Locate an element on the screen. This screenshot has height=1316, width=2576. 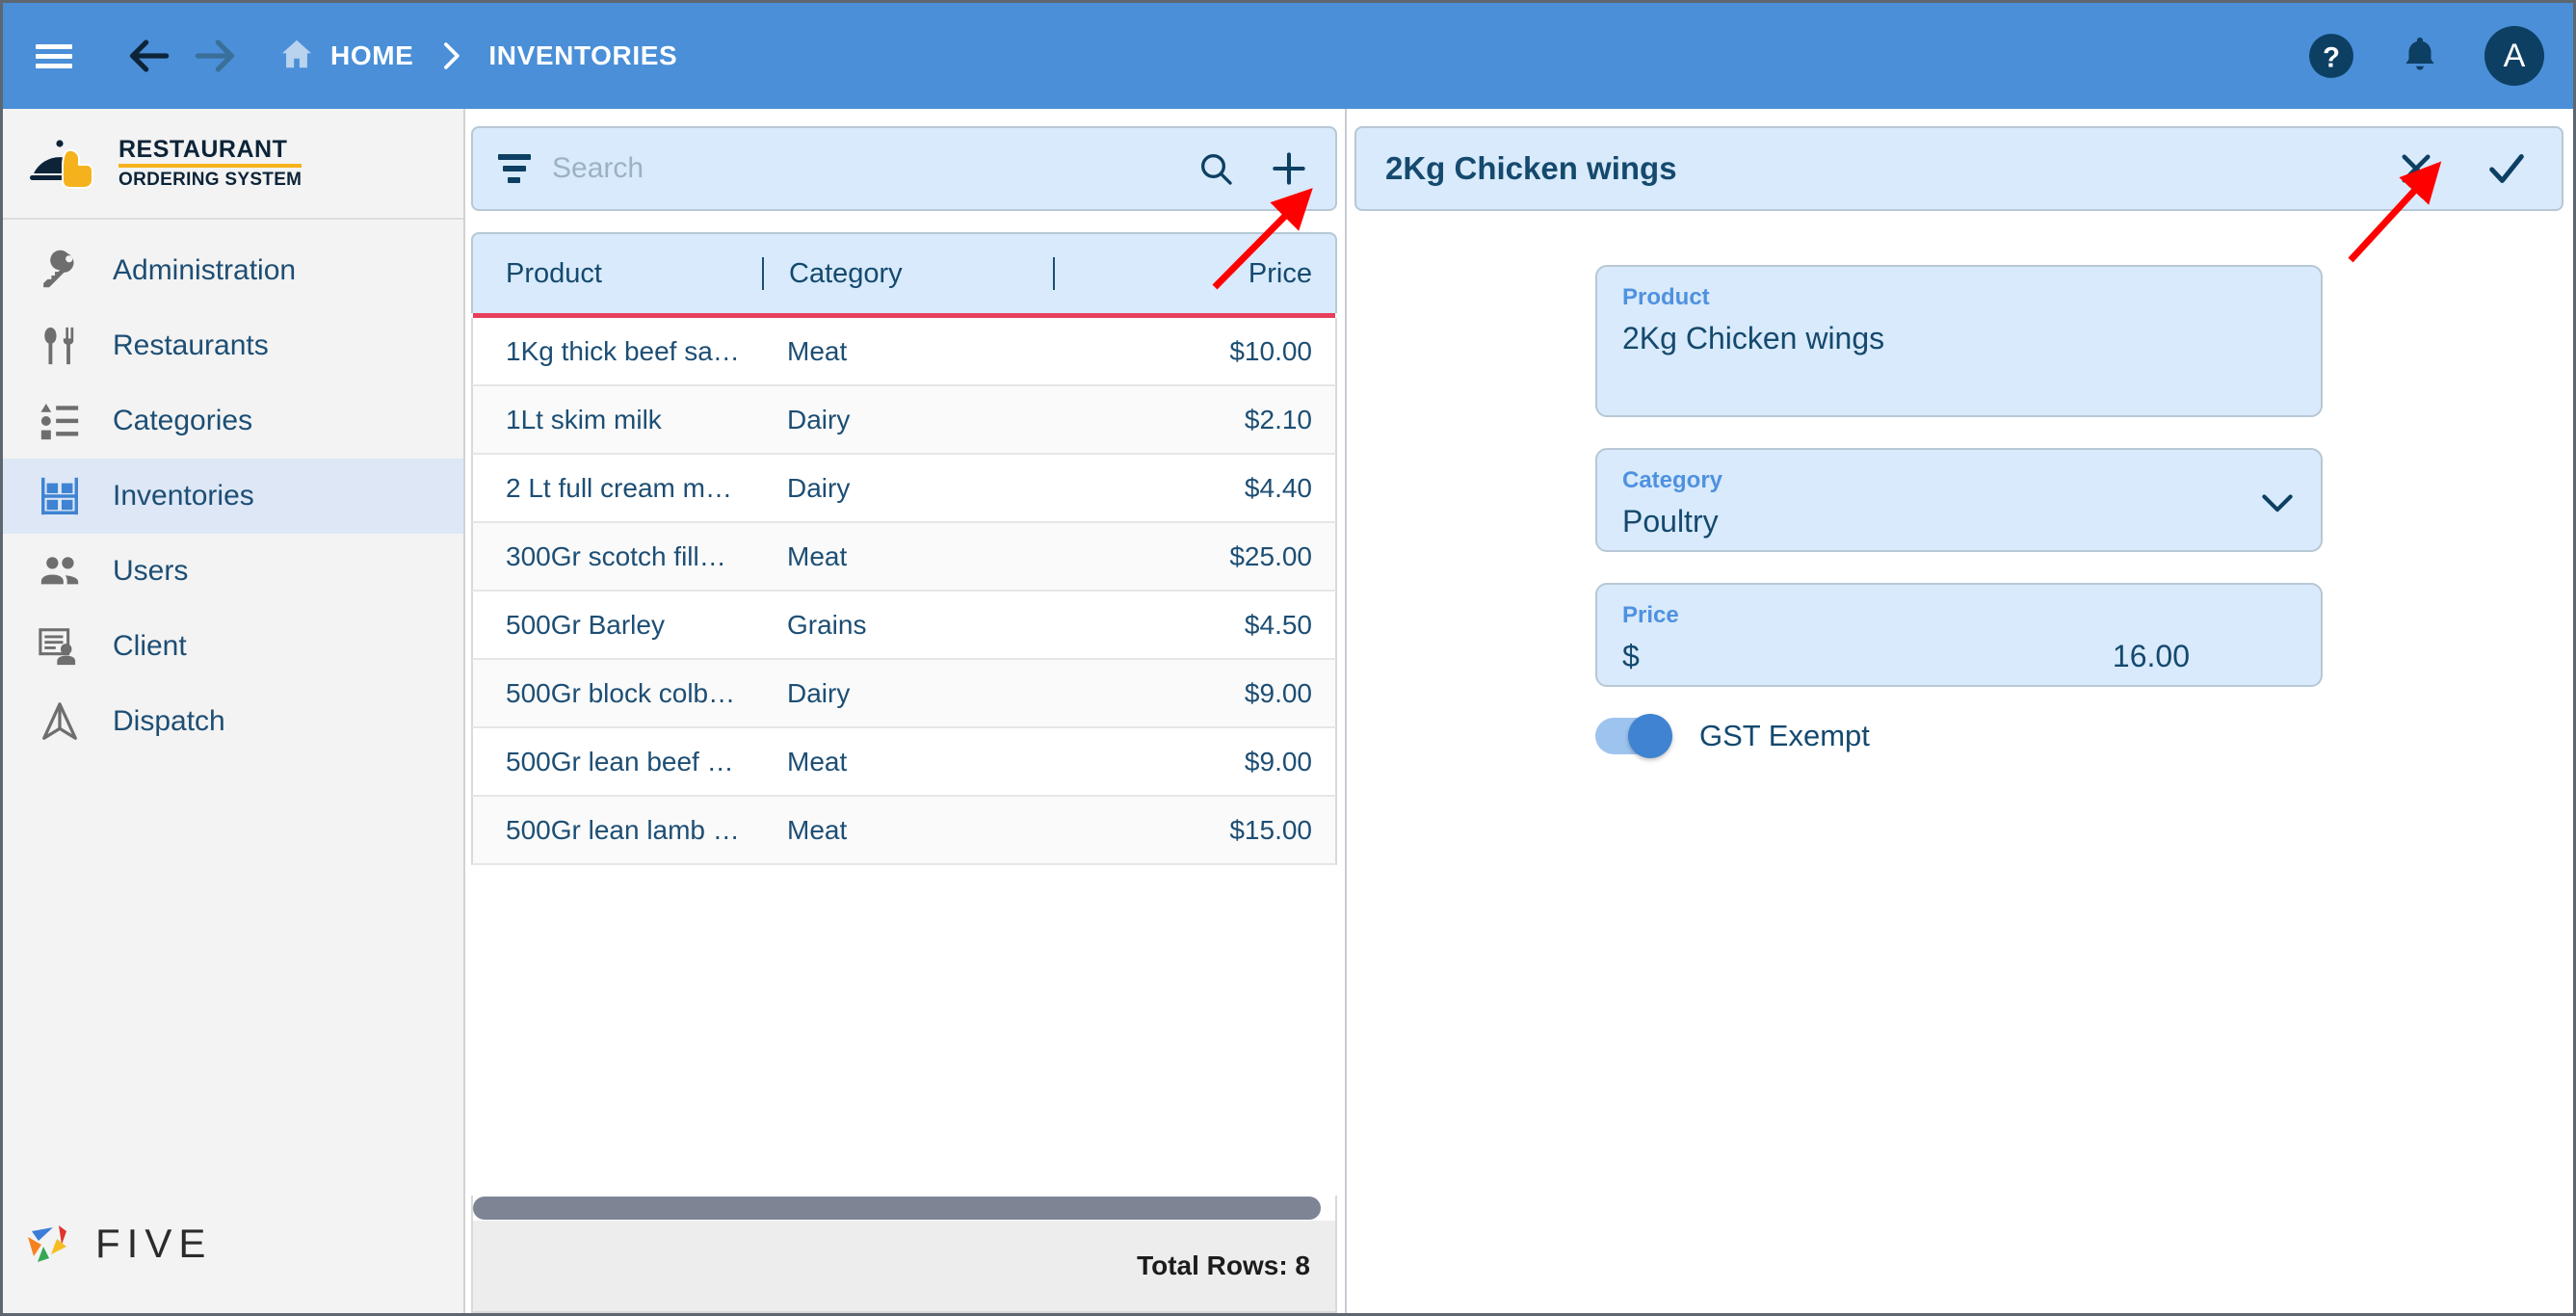
cell-price: $10.00 is located at coordinates (1270, 350).